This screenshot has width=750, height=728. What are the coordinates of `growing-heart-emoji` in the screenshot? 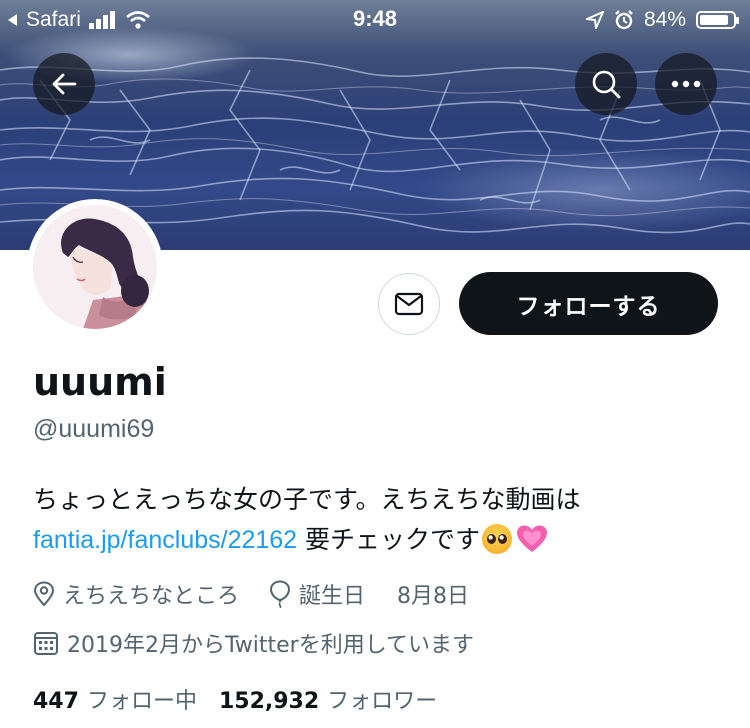 It's located at (532, 538).